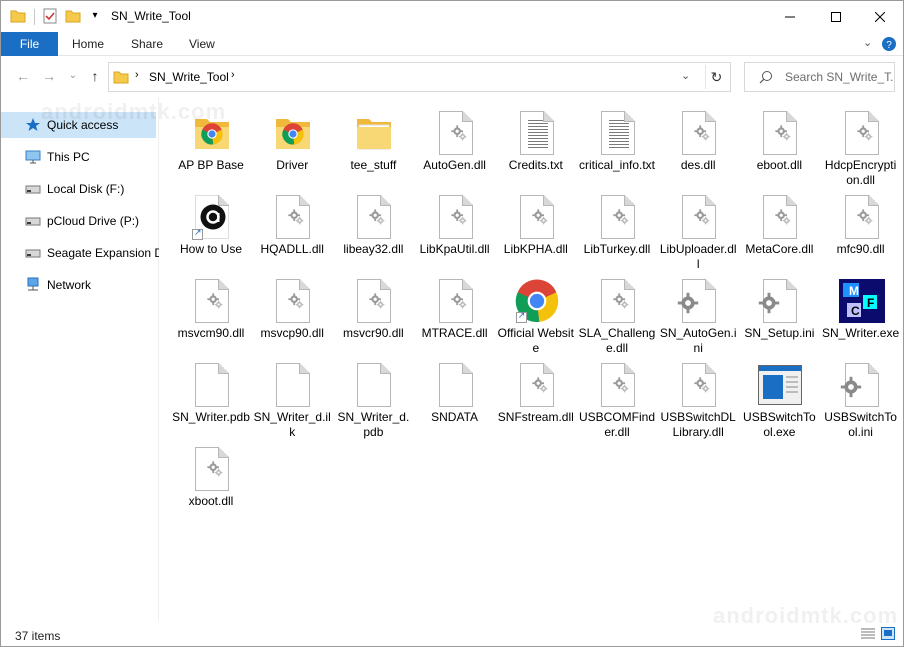 This screenshot has width=904, height=647. I want to click on svg-text: M, so click(854, 291).